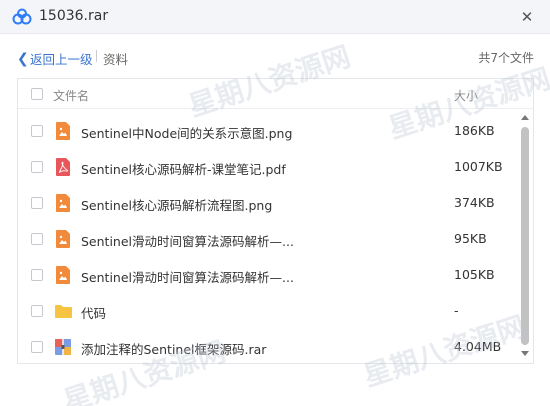 The width and height of the screenshot is (550, 406). Describe the element at coordinates (71, 96) in the screenshot. I see `column-header-name: 文件名` at that location.